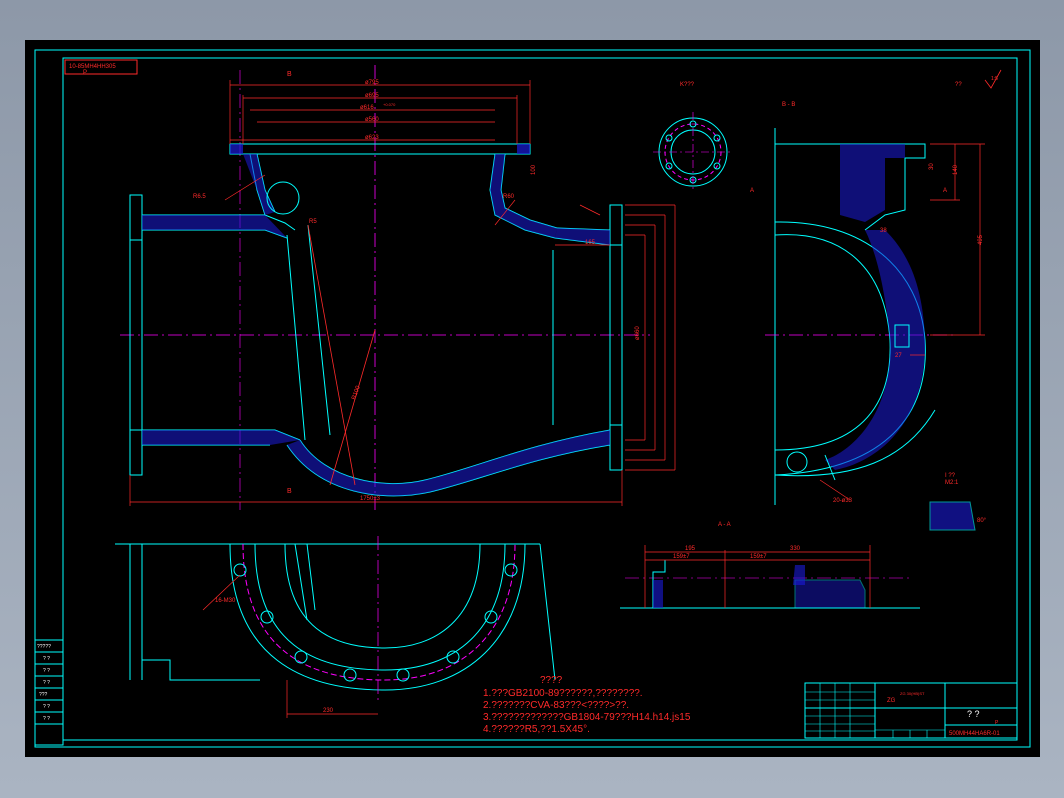 The height and width of the screenshot is (798, 1064). I want to click on section-bb-view: B - B ?? 30 140 495 27 38 20-ø33 A A, so click(867, 293).